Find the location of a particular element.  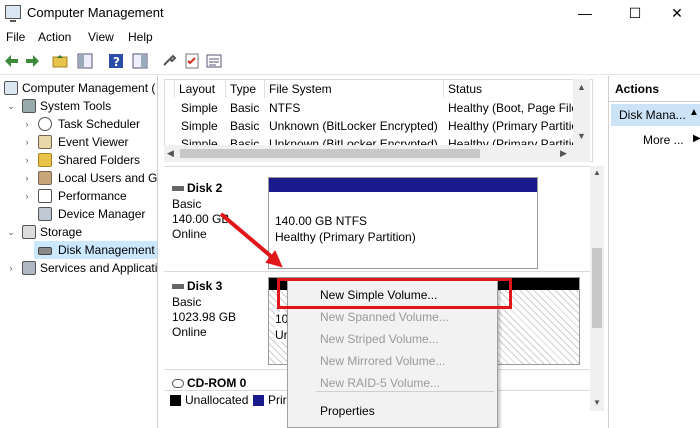

tree-item-system-tools: ⌄ System Tools is located at coordinates (78, 106).